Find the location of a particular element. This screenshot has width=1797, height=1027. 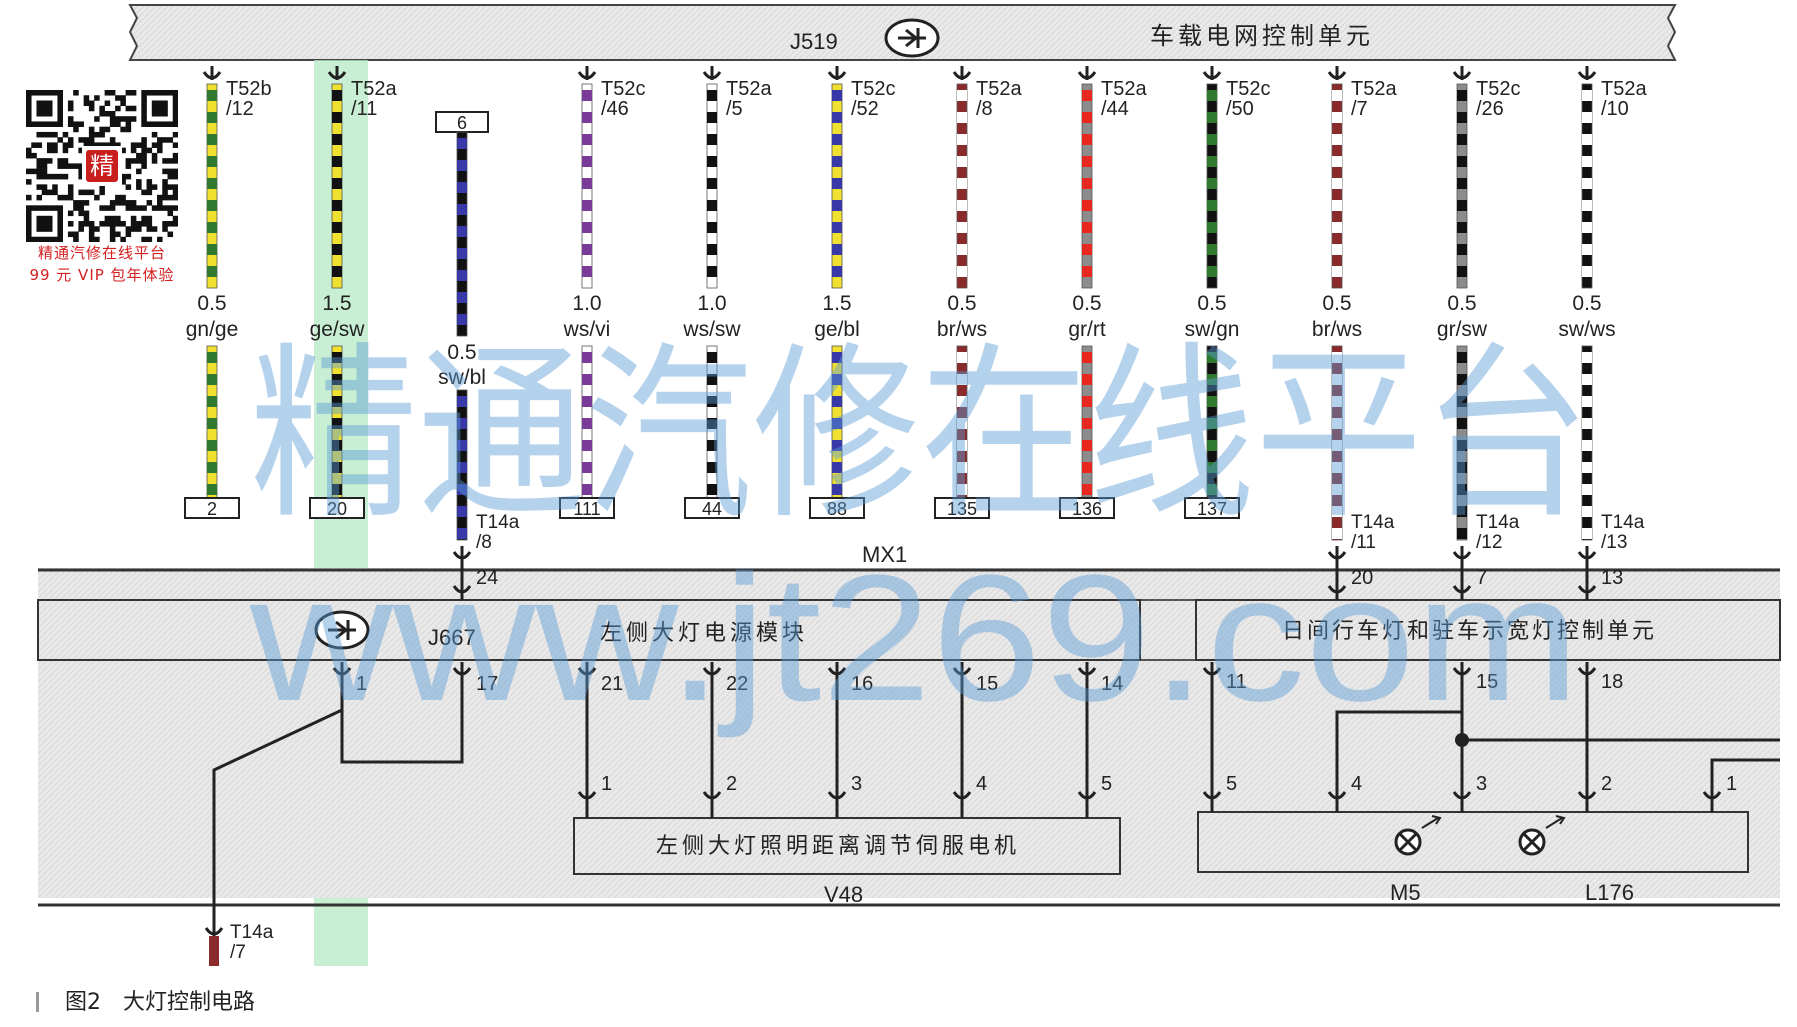

wire-6-upper-stripe is located at coordinates (837, 271).